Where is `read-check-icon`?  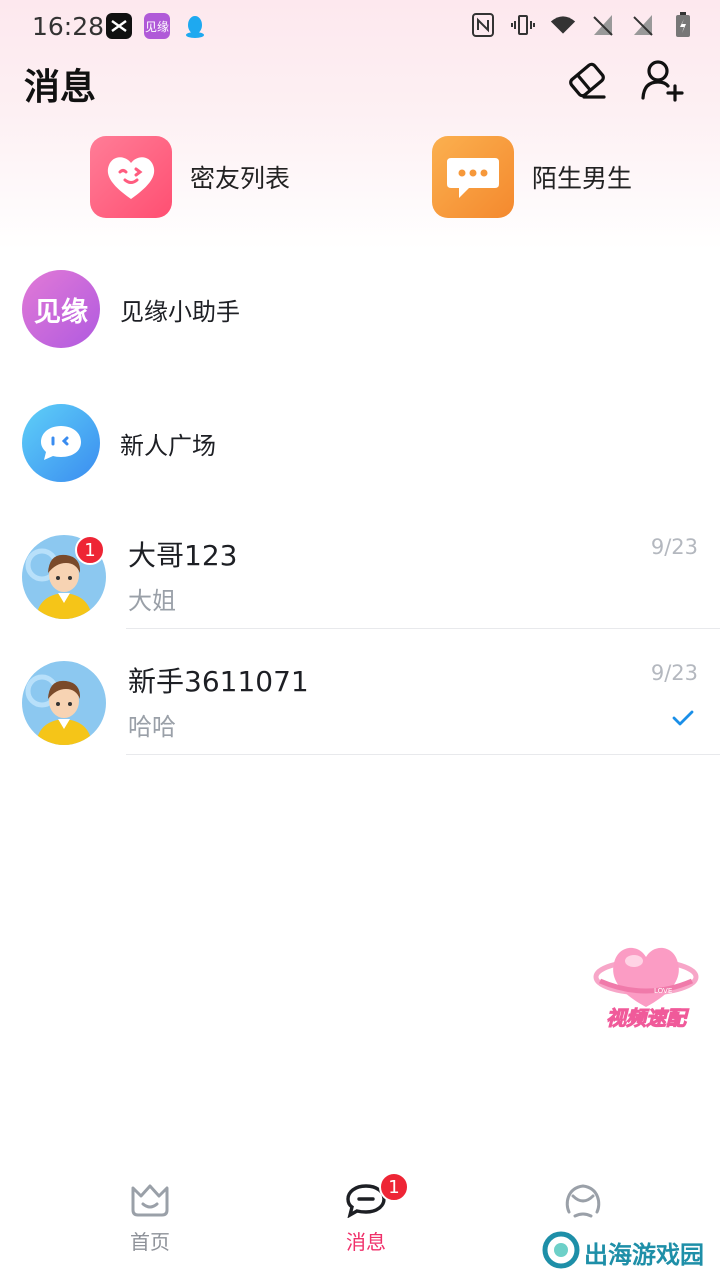 read-check-icon is located at coordinates (683, 720).